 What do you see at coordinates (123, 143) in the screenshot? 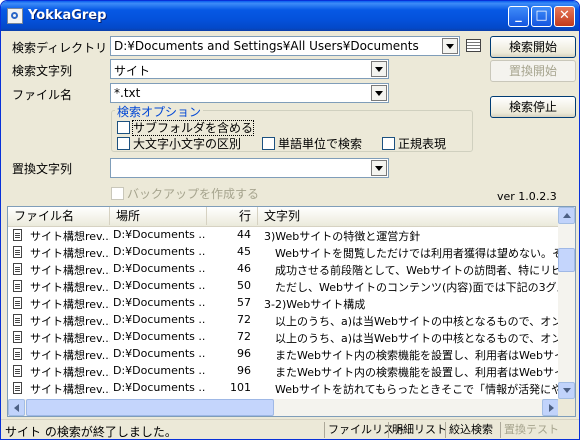
I see `case-checkbox-box` at bounding box center [123, 143].